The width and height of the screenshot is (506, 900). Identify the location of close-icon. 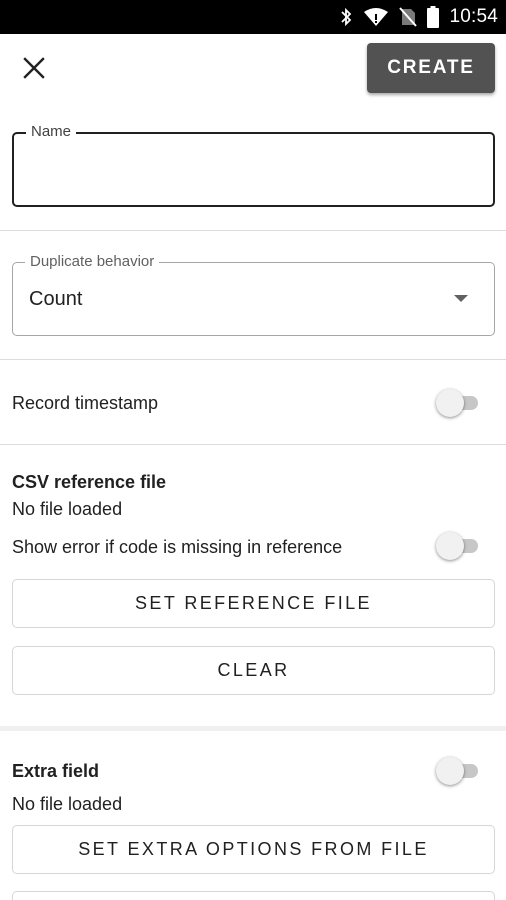
(34, 70).